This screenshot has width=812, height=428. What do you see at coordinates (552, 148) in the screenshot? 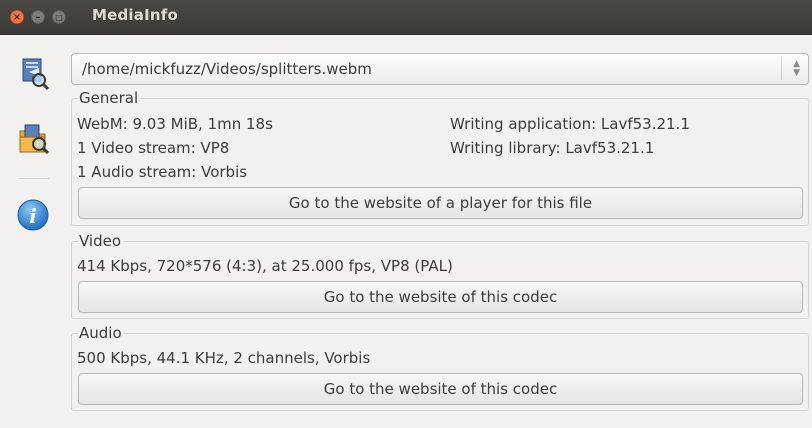
I see `writing-library: Writing library: Lavf53.21.1` at bounding box center [552, 148].